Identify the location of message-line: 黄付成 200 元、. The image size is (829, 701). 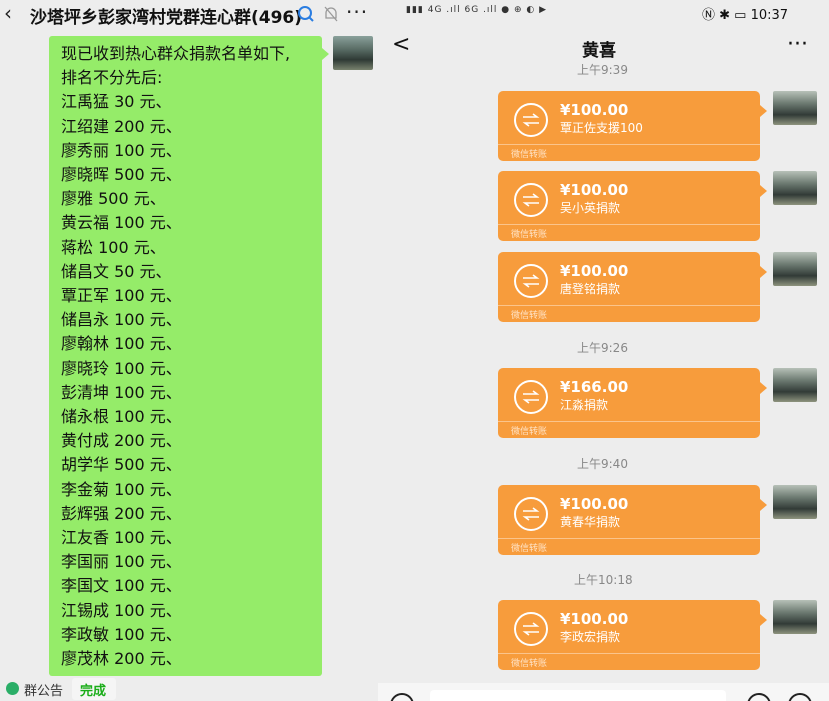
(121, 441).